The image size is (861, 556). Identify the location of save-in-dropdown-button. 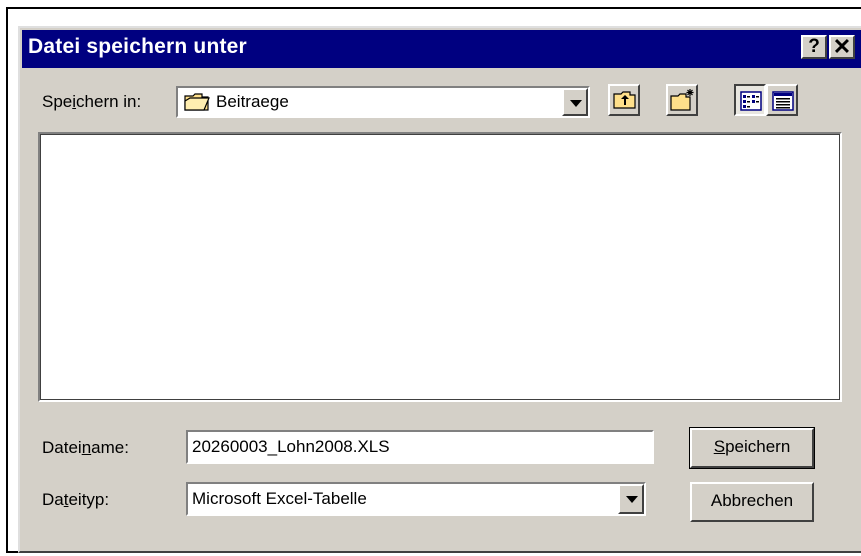
(575, 102).